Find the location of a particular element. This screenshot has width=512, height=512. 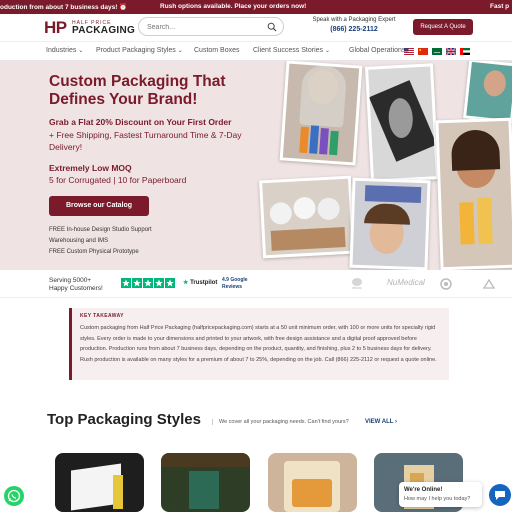

client-logo-numedical: NuMedical is located at coordinates (406, 282).